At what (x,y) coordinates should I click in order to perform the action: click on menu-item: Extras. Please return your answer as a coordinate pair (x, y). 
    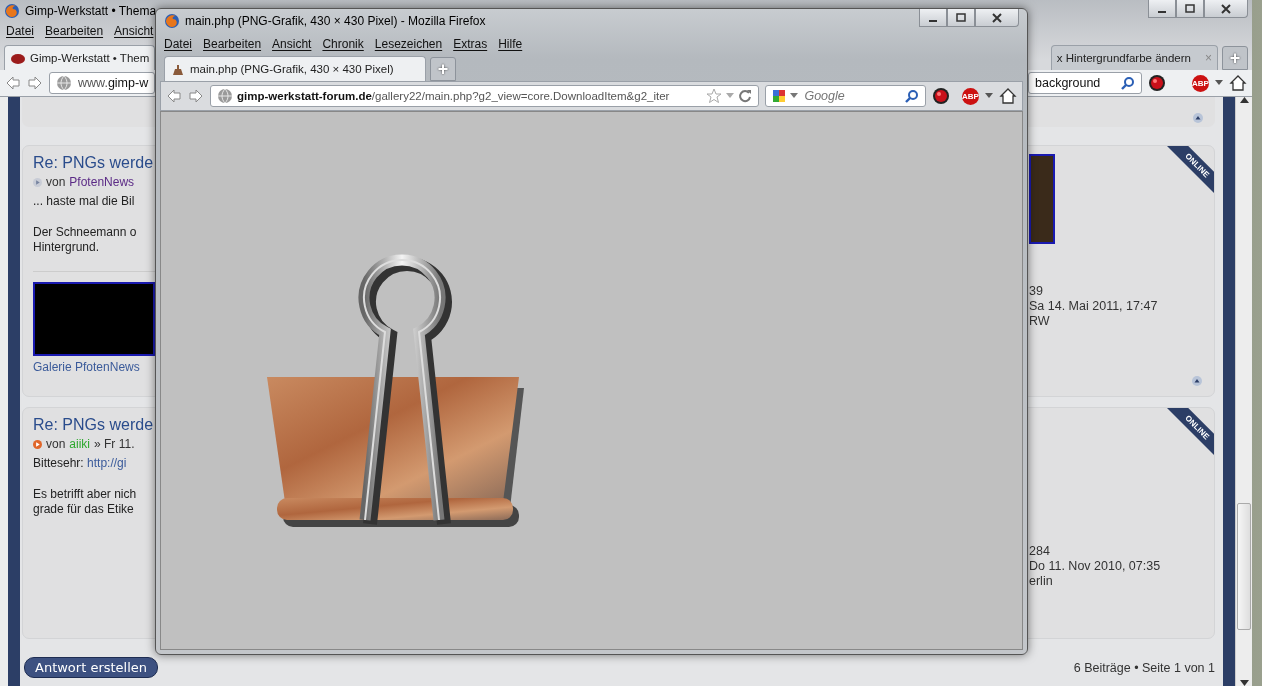
    Looking at the image, I should click on (470, 44).